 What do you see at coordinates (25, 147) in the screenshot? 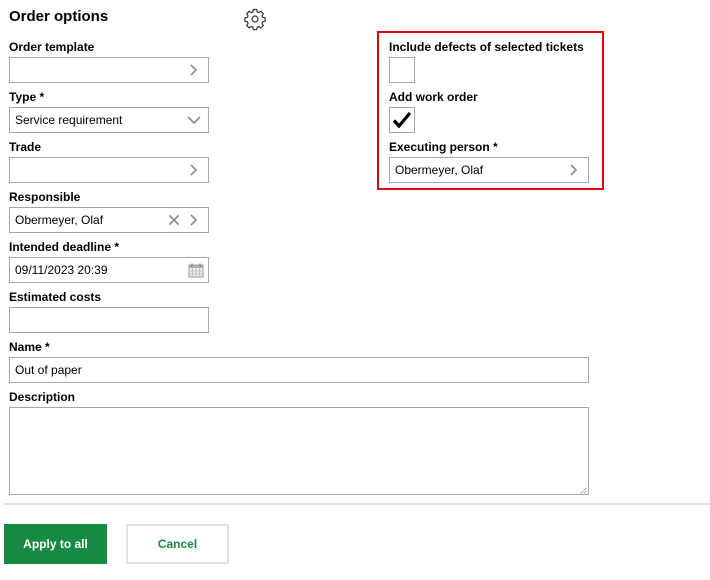
I see `trade-label: Trade` at bounding box center [25, 147].